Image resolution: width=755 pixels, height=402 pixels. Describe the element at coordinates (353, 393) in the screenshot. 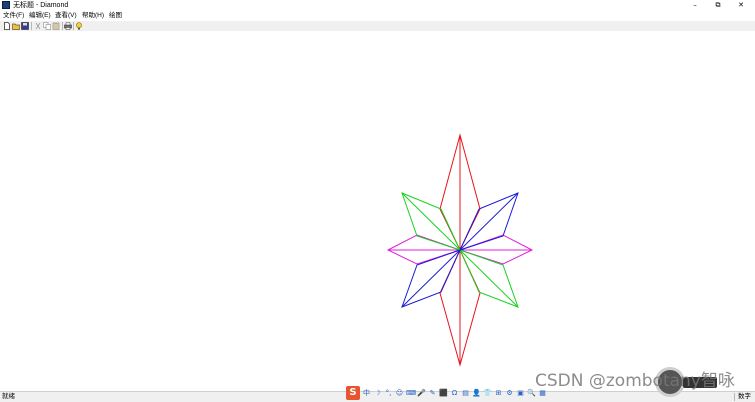

I see `sogou-logo-icon: S` at that location.